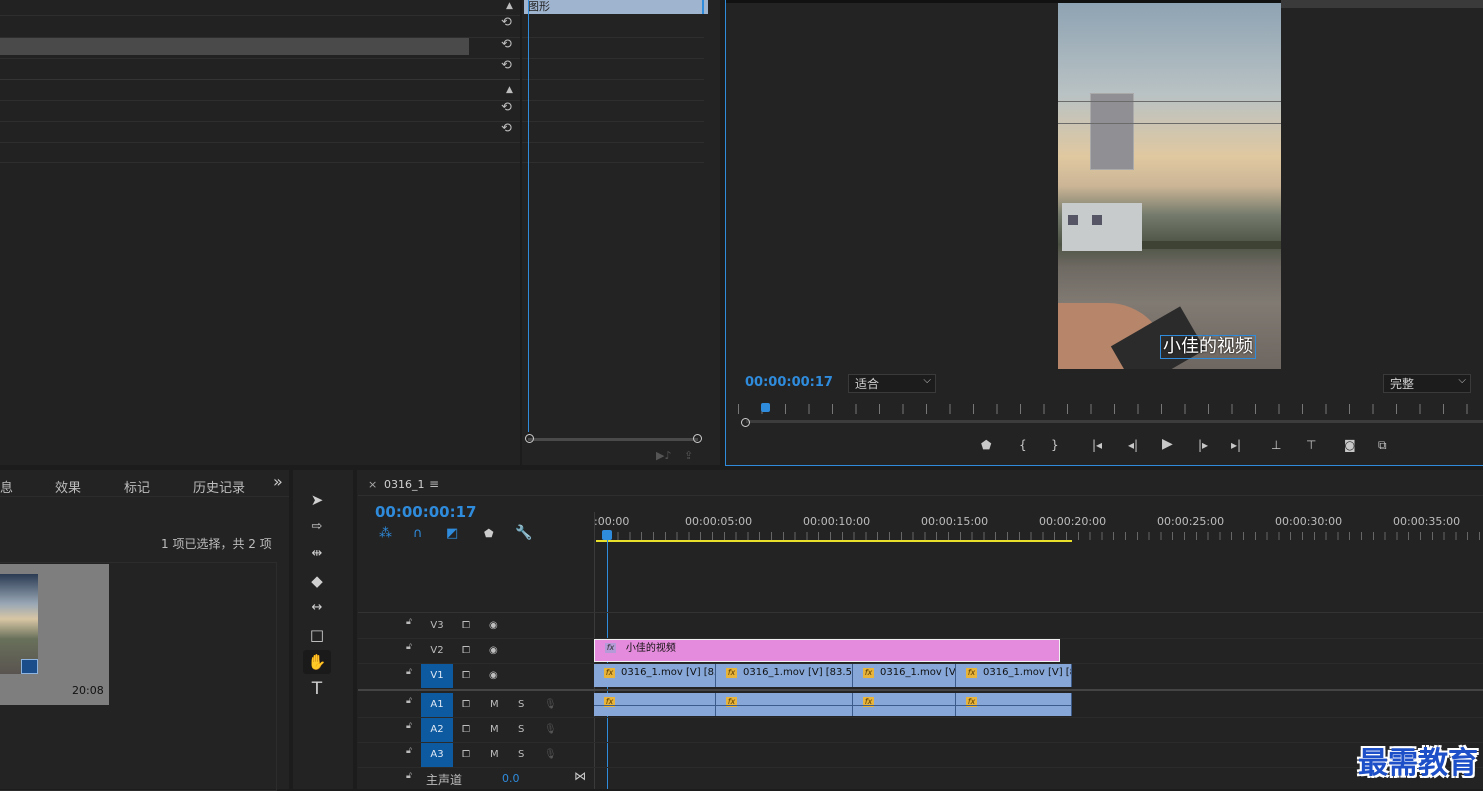 The image size is (1483, 791). Describe the element at coordinates (904, 675) in the screenshot. I see `video-clip: fx 0316_1.mov [V] [` at that location.